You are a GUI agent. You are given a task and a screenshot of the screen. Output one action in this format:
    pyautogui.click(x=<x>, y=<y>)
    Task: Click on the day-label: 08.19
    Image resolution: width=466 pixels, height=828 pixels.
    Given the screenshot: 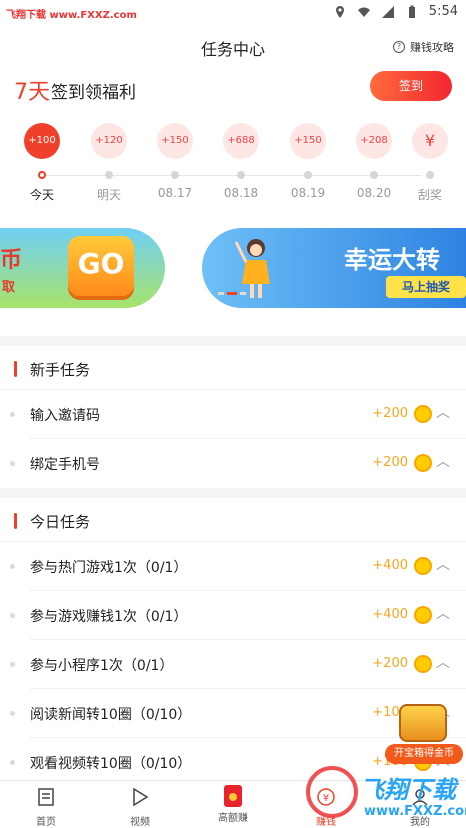 What is the action you would take?
    pyautogui.click(x=308, y=193)
    